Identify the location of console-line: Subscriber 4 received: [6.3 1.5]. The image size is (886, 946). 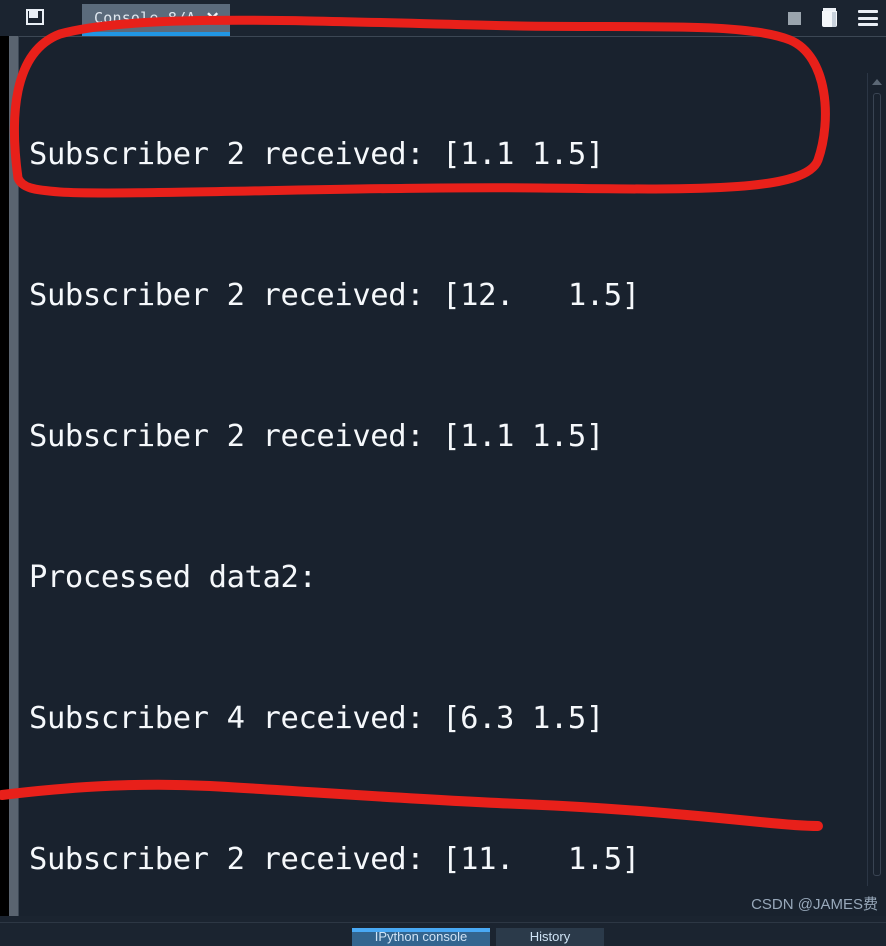
(316, 718).